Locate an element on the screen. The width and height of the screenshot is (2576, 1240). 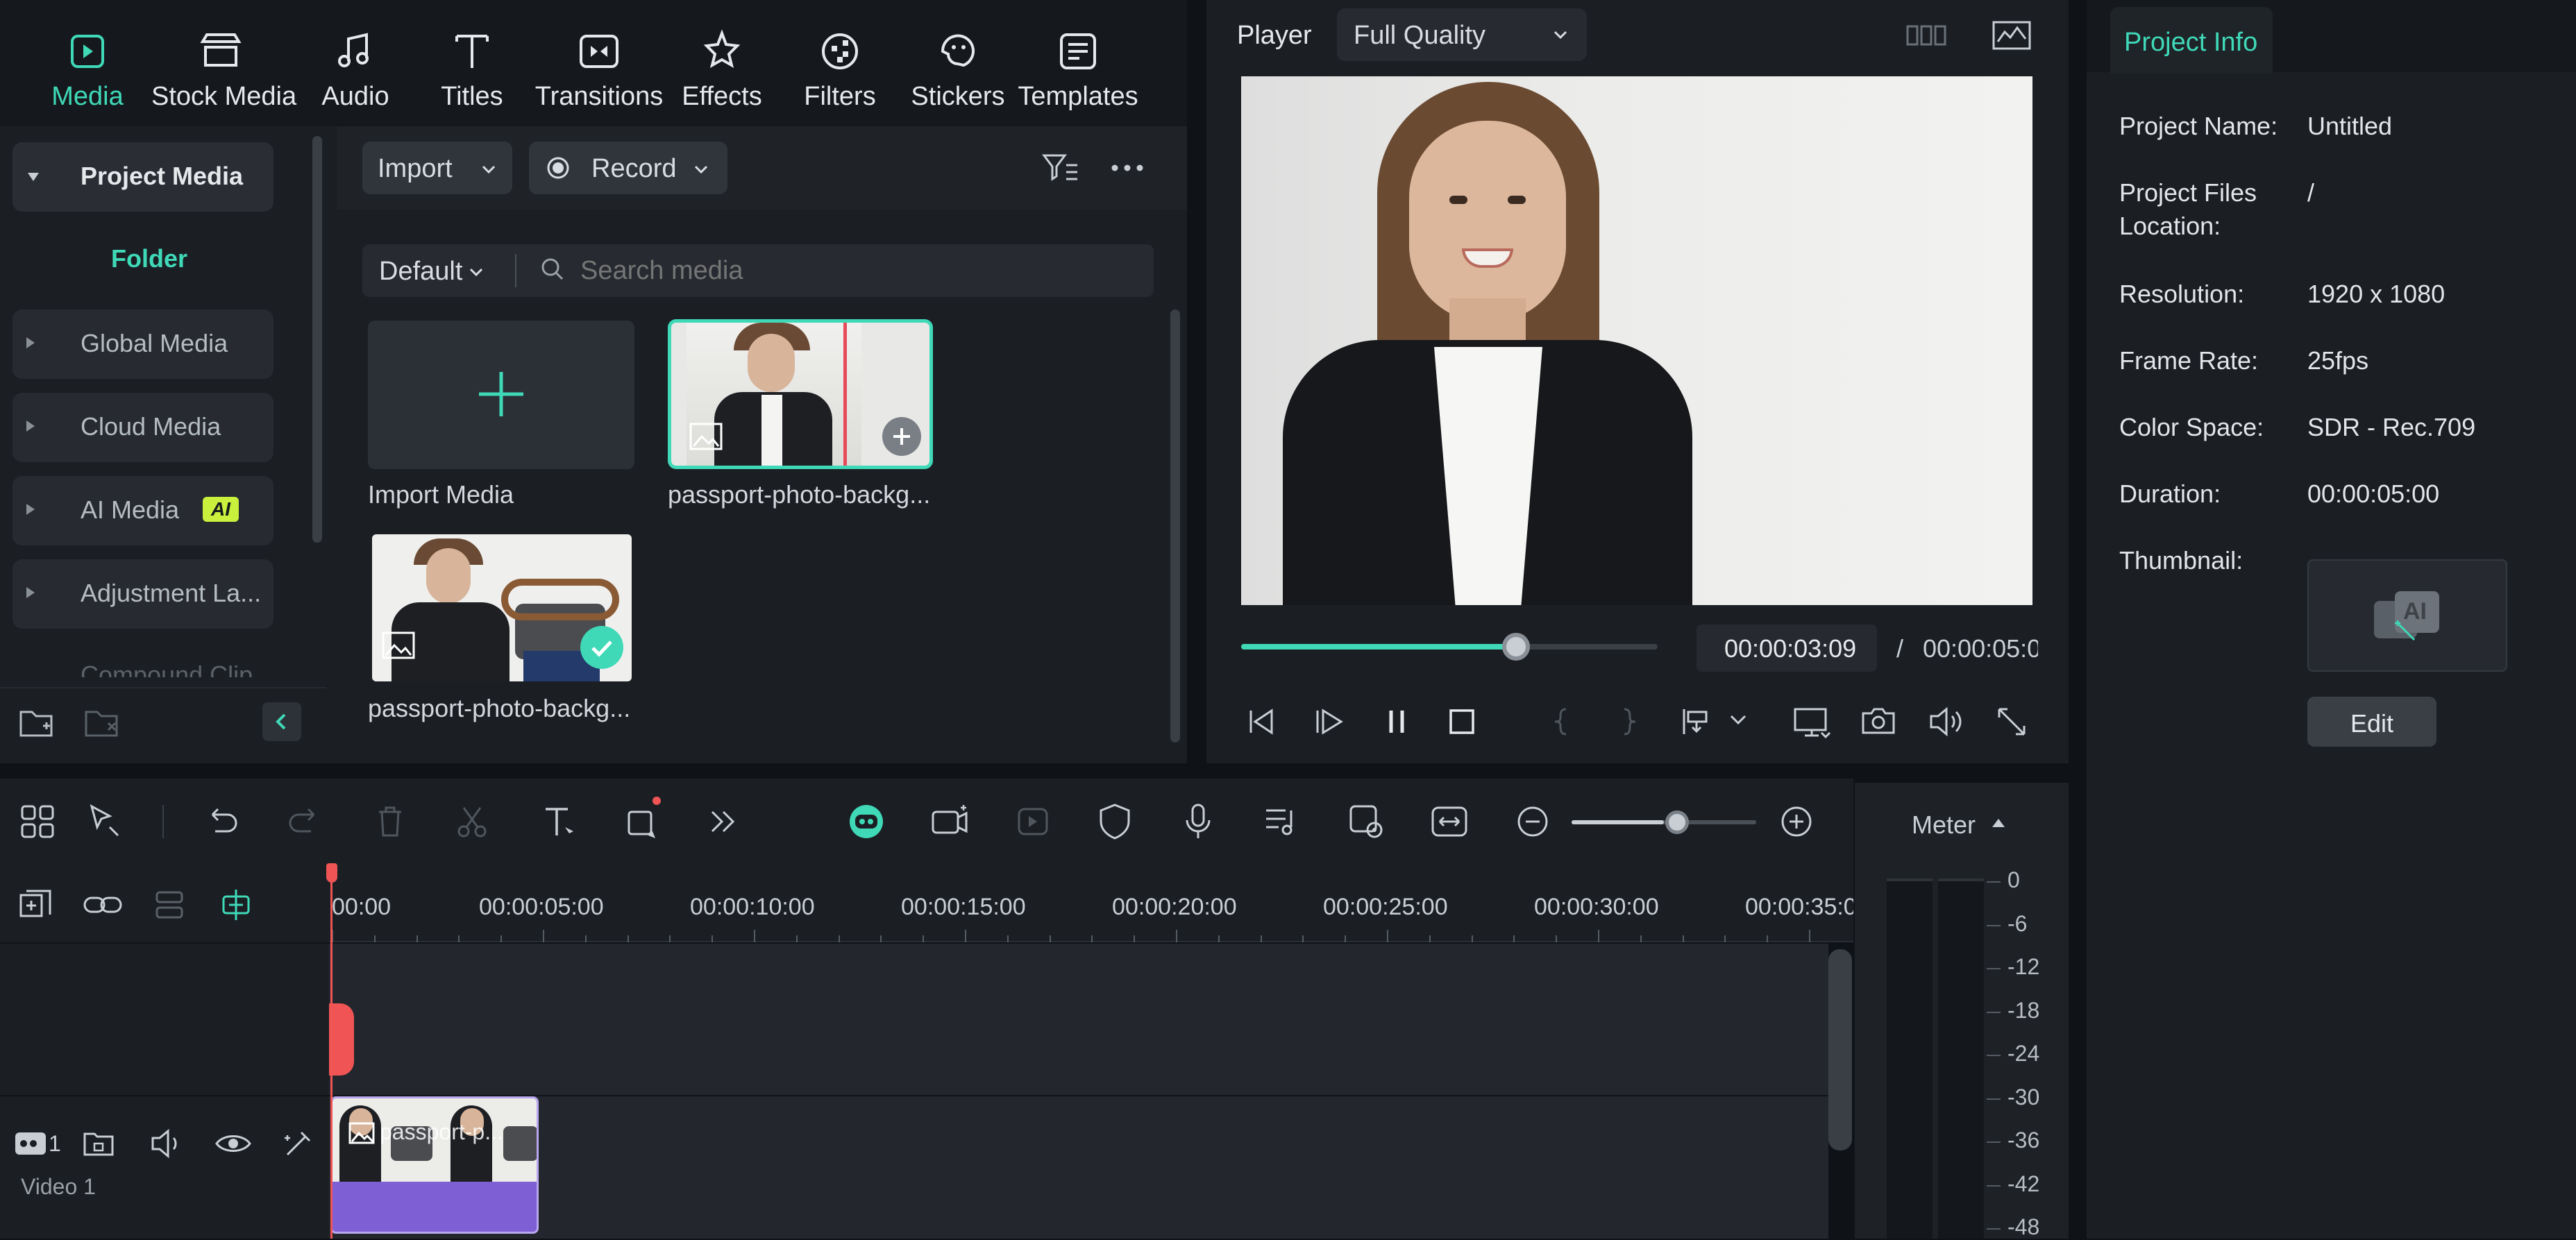
mark-out-icon is located at coordinates (1628, 721).